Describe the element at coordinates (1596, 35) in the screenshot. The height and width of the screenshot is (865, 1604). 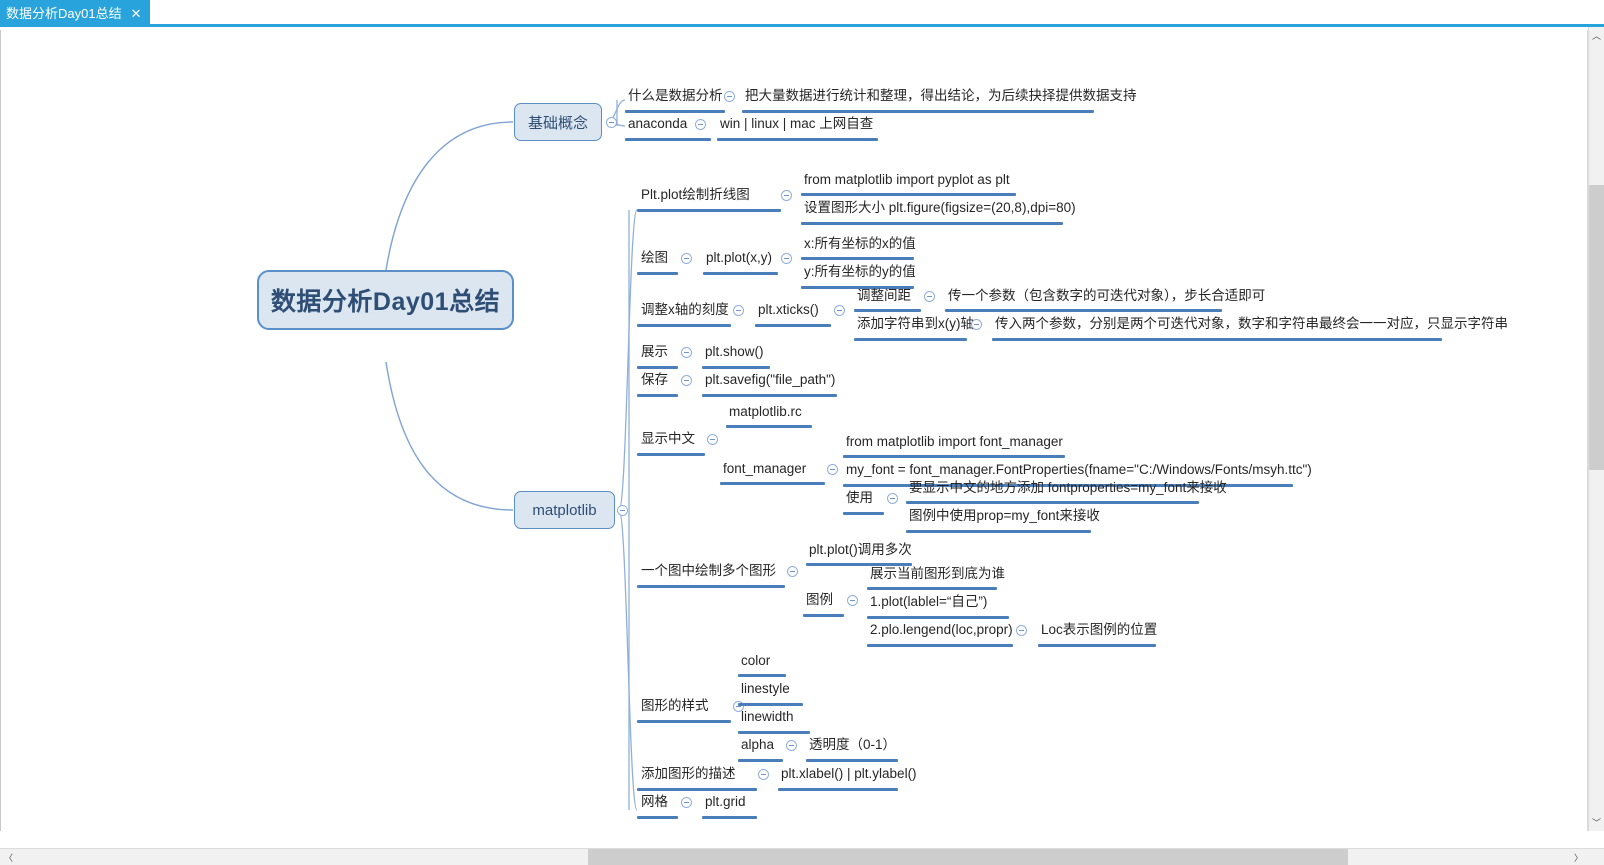
I see `scroll-up-icon: ︿` at that location.